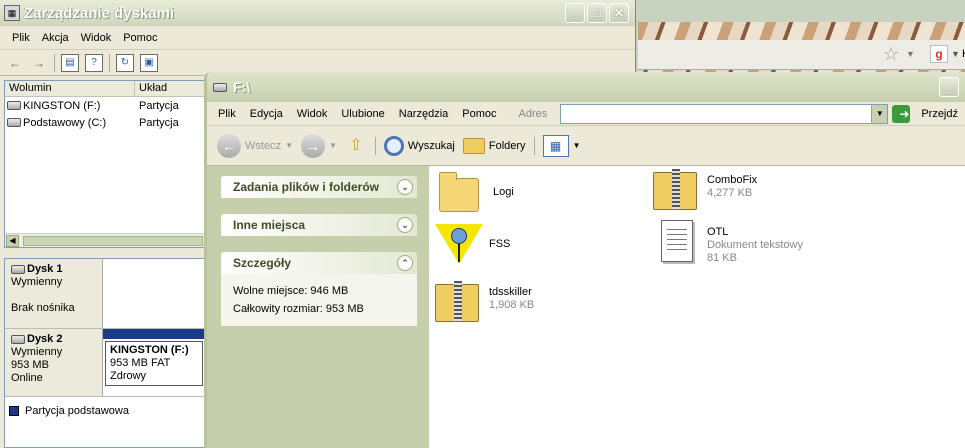  I want to click on folders-icon, so click(473, 145).